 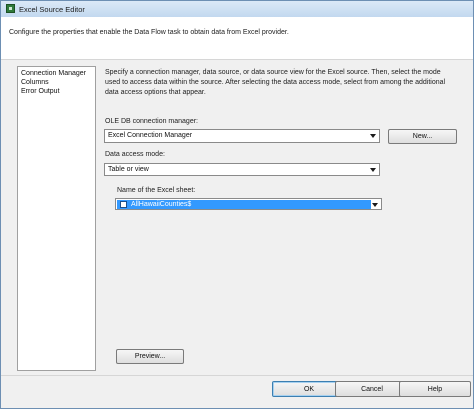 What do you see at coordinates (150, 135) in the screenshot?
I see `connection-manager-value: Excel Connection Manager` at bounding box center [150, 135].